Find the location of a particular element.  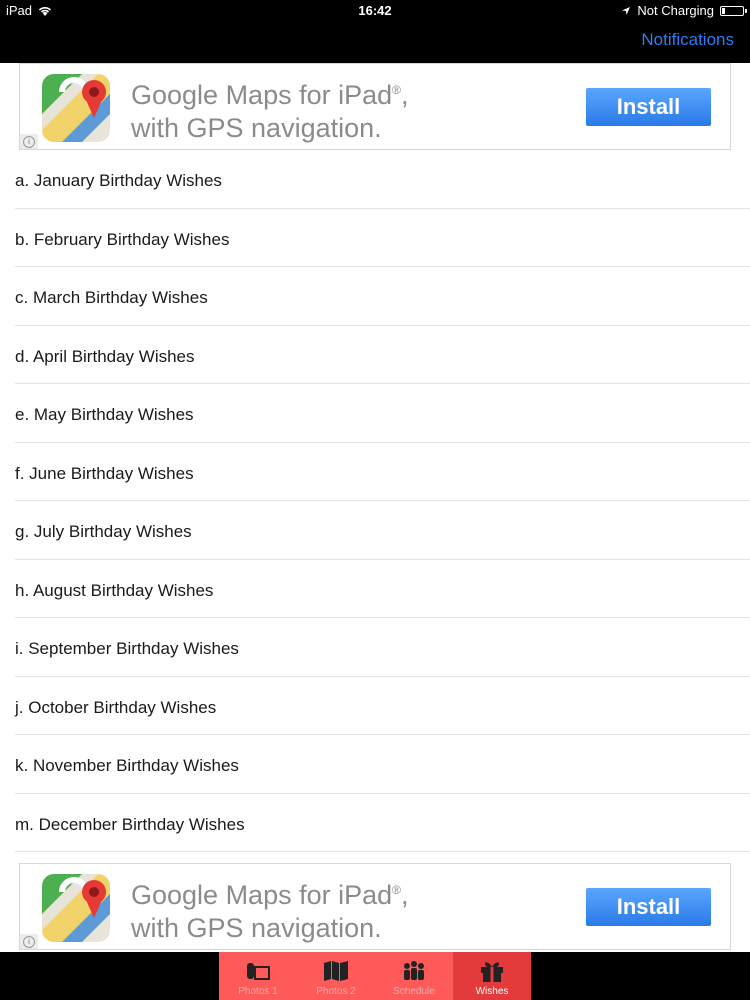

battery-icon is located at coordinates (733, 10).